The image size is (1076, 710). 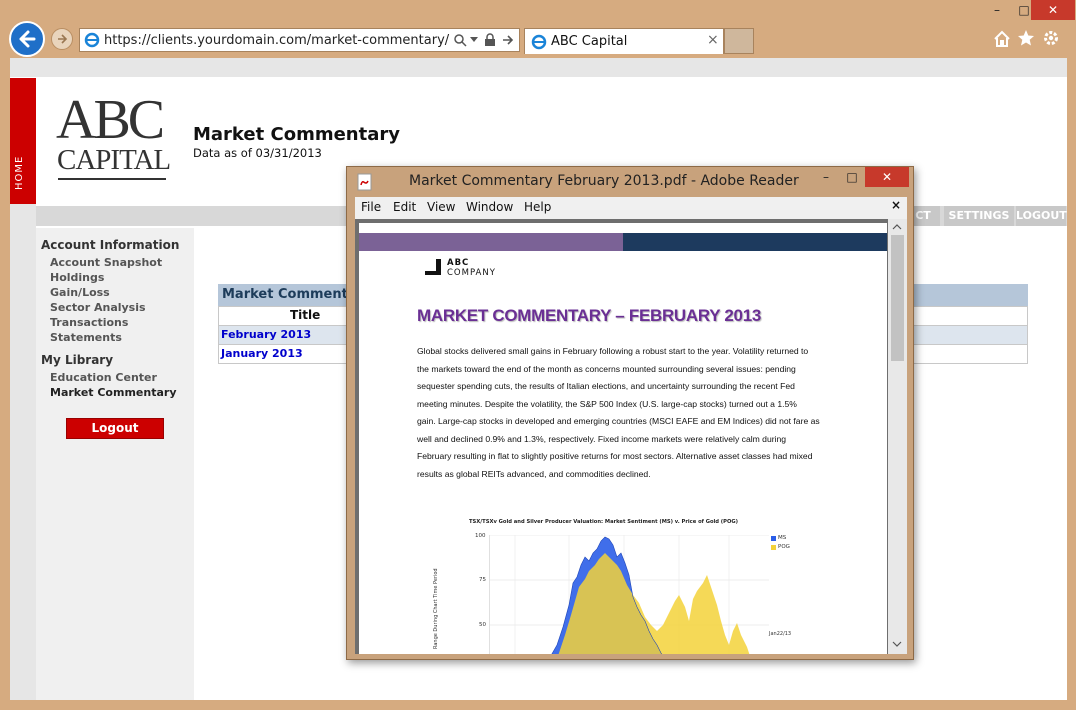 What do you see at coordinates (371, 207) in the screenshot?
I see `menu-file: File` at bounding box center [371, 207].